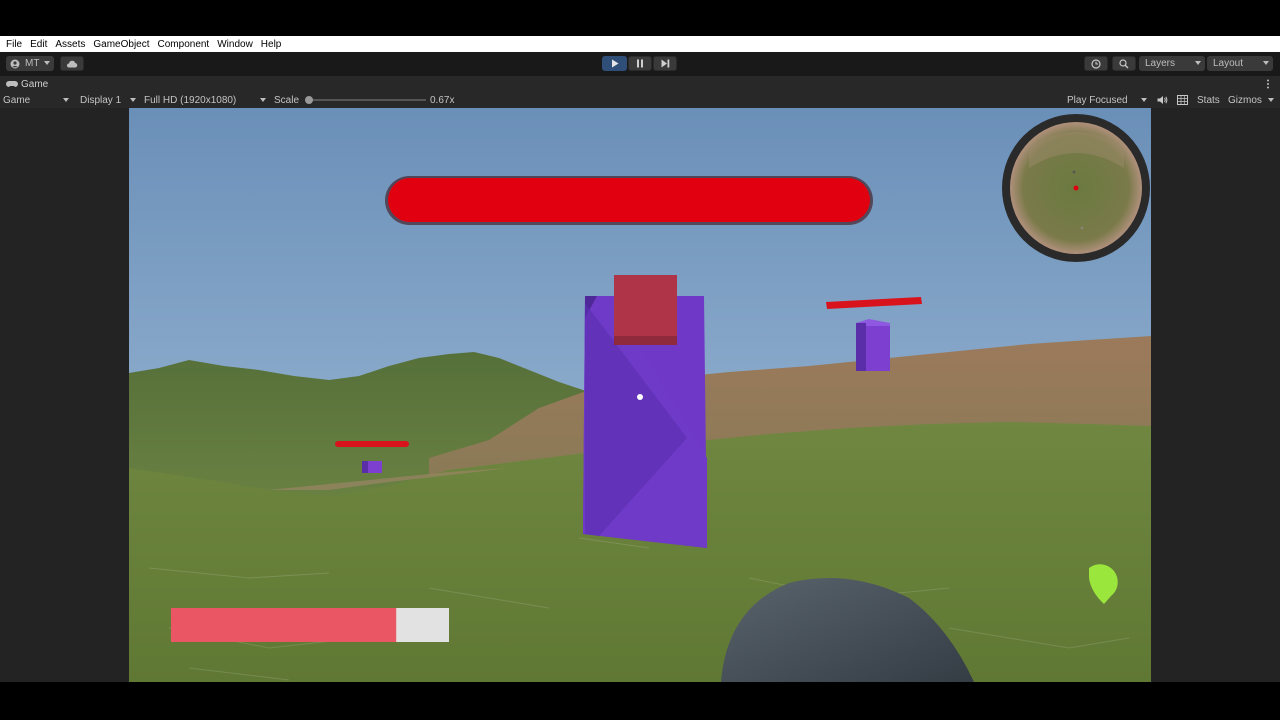 This screenshot has height=720, width=1280. I want to click on bottom-letterbox, so click(640, 701).